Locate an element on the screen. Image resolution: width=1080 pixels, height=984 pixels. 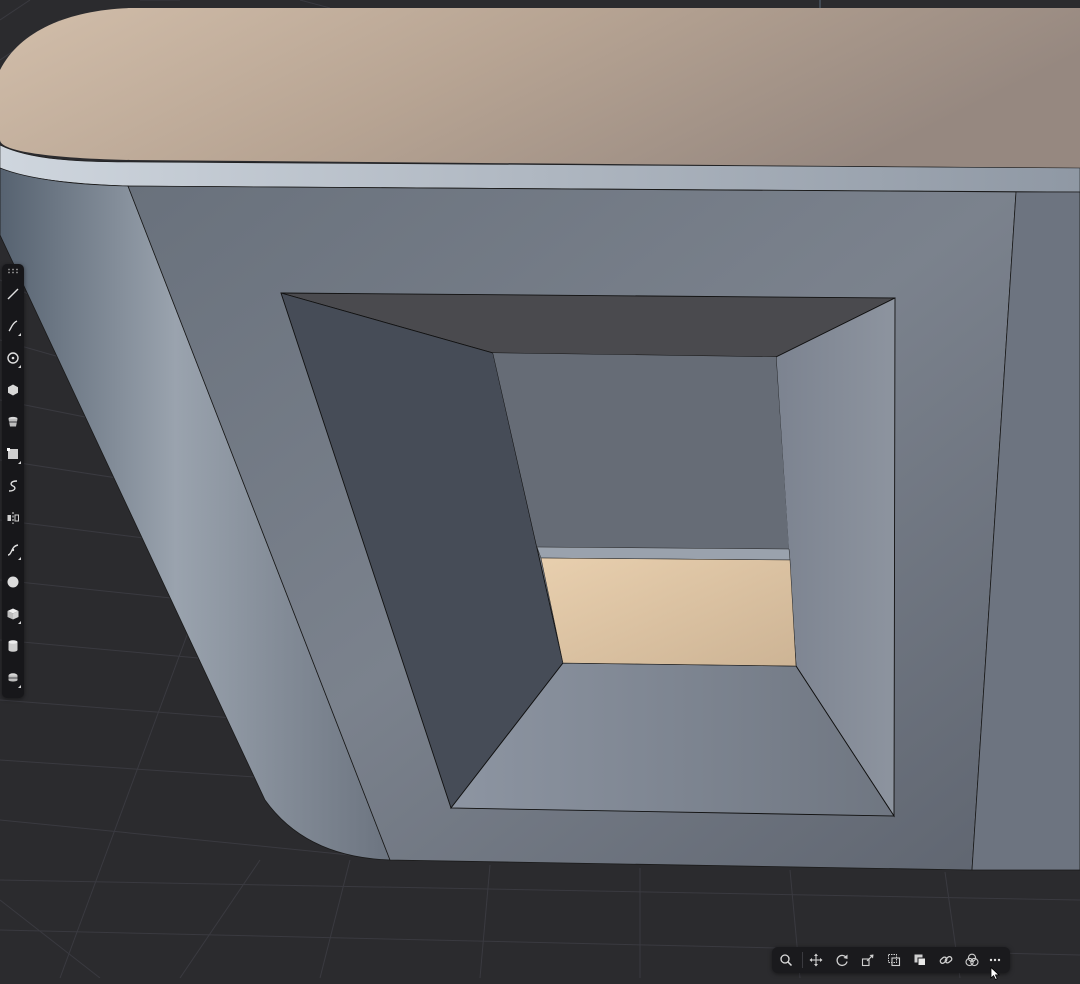
freehand-curve-tool is located at coordinates (13, 486).